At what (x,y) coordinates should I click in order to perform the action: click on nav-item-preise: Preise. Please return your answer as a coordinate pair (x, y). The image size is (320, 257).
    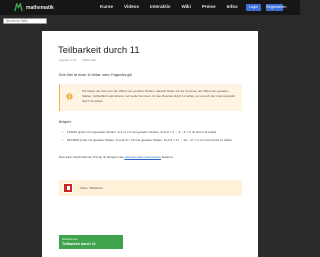
    Looking at the image, I should click on (209, 6).